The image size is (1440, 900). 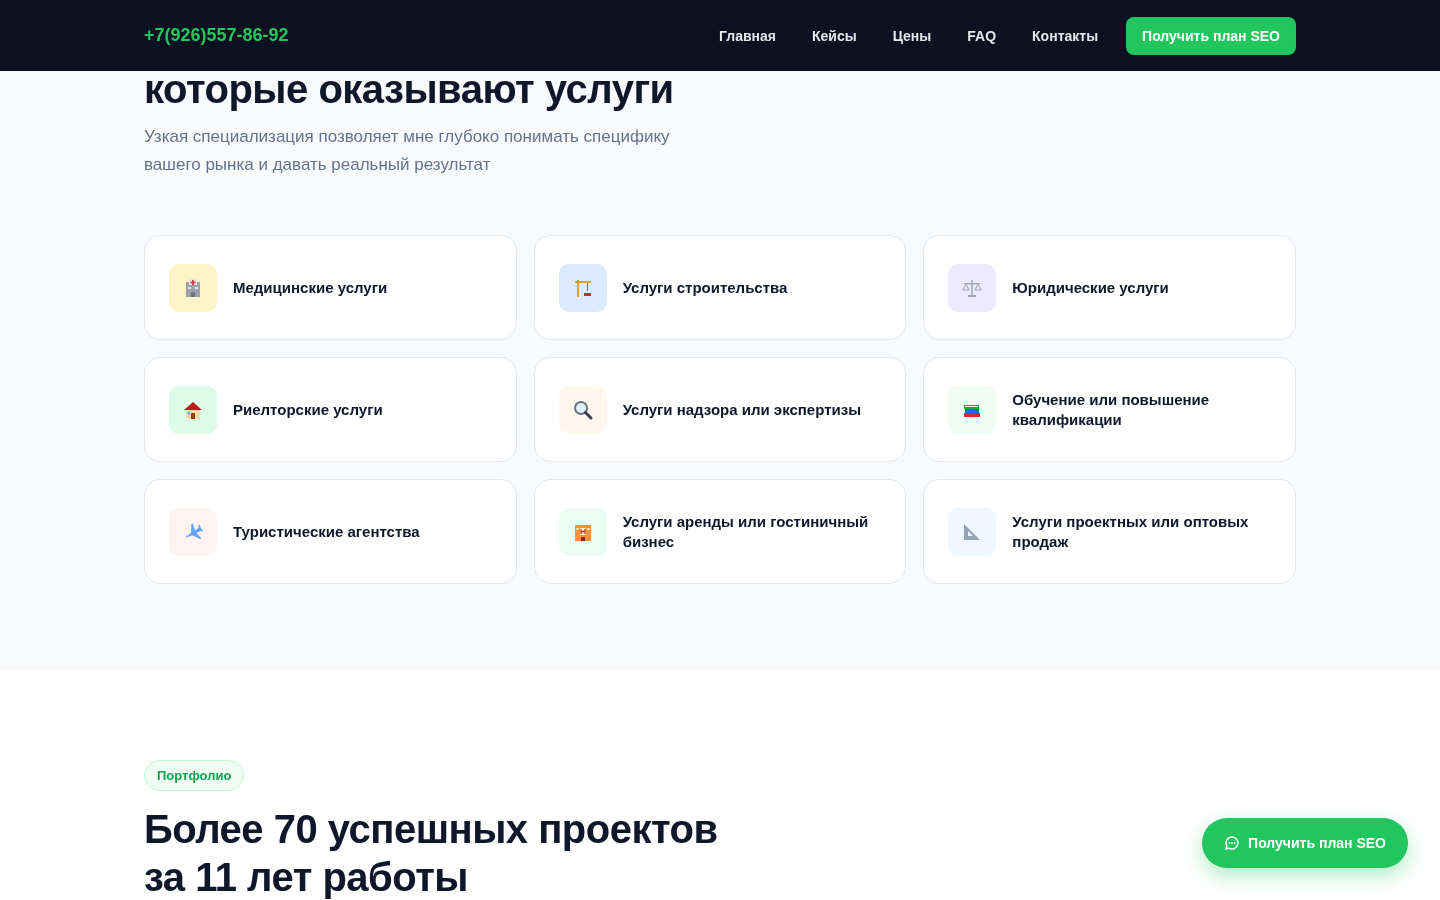 What do you see at coordinates (1232, 843) in the screenshot?
I see `chat-icon` at bounding box center [1232, 843].